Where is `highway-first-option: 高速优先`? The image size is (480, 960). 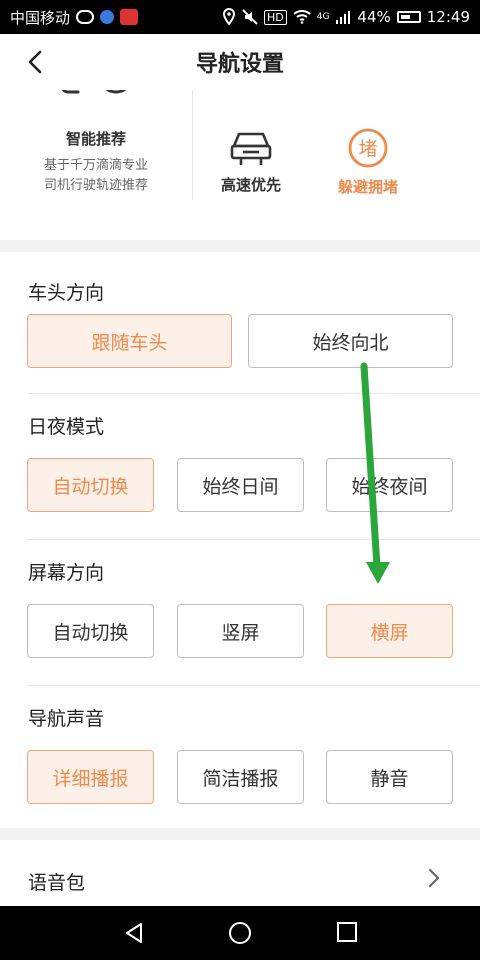
highway-first-option: 高速优先 is located at coordinates (251, 162).